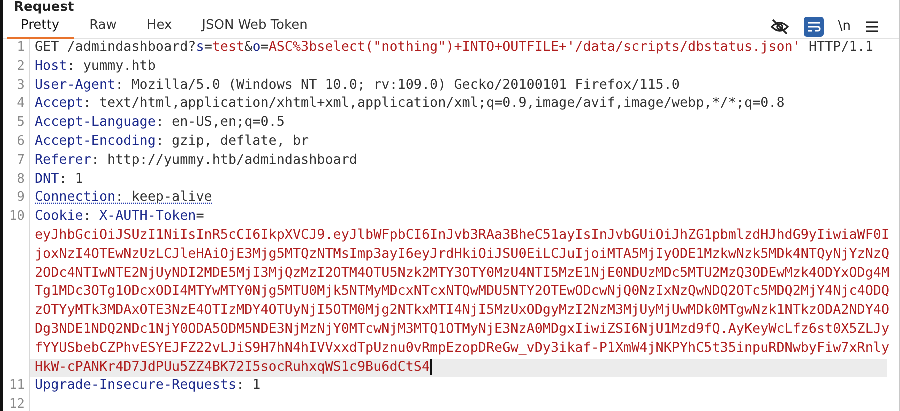  I want to click on request-text: :, so click(87, 216).